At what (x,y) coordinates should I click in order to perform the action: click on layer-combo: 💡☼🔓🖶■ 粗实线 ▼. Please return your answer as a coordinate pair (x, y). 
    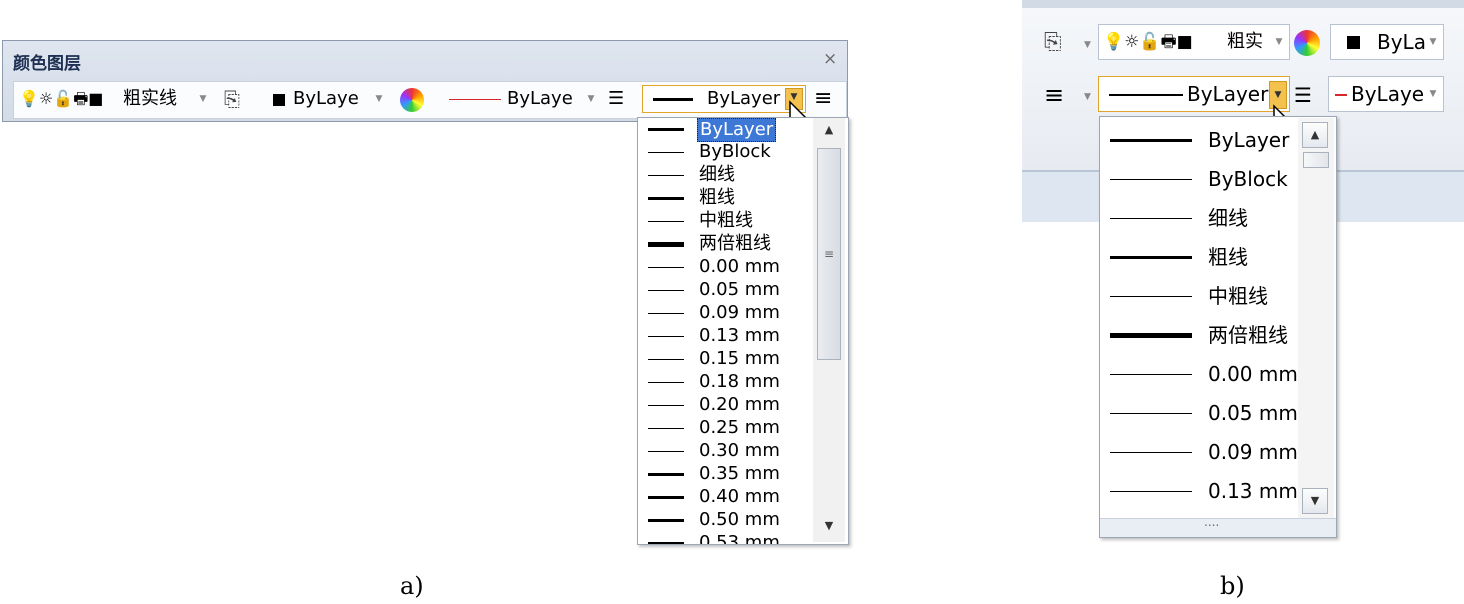
    Looking at the image, I should click on (114, 99).